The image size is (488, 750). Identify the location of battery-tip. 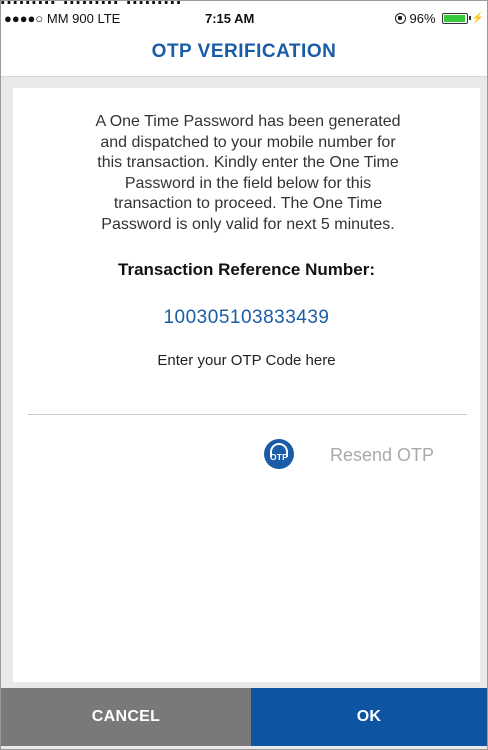
(469, 18).